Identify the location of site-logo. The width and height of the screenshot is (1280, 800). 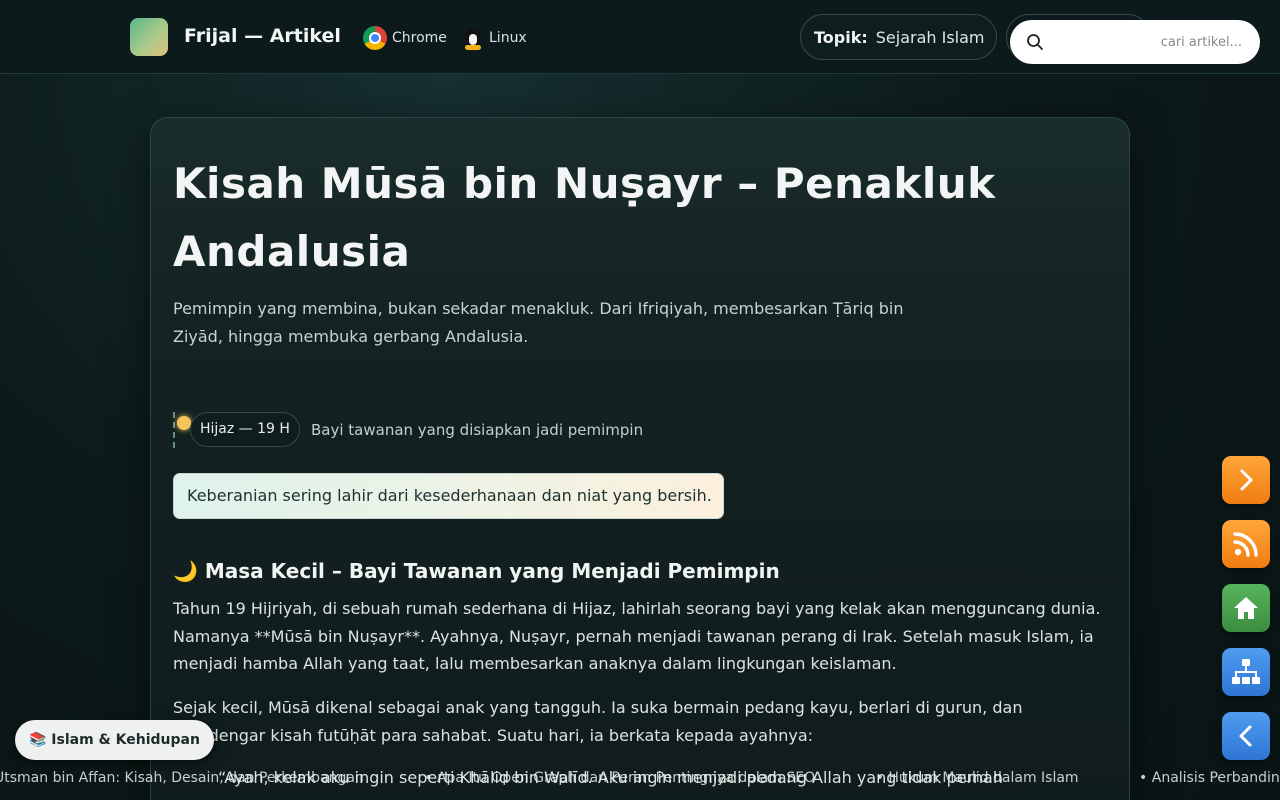
(149, 37).